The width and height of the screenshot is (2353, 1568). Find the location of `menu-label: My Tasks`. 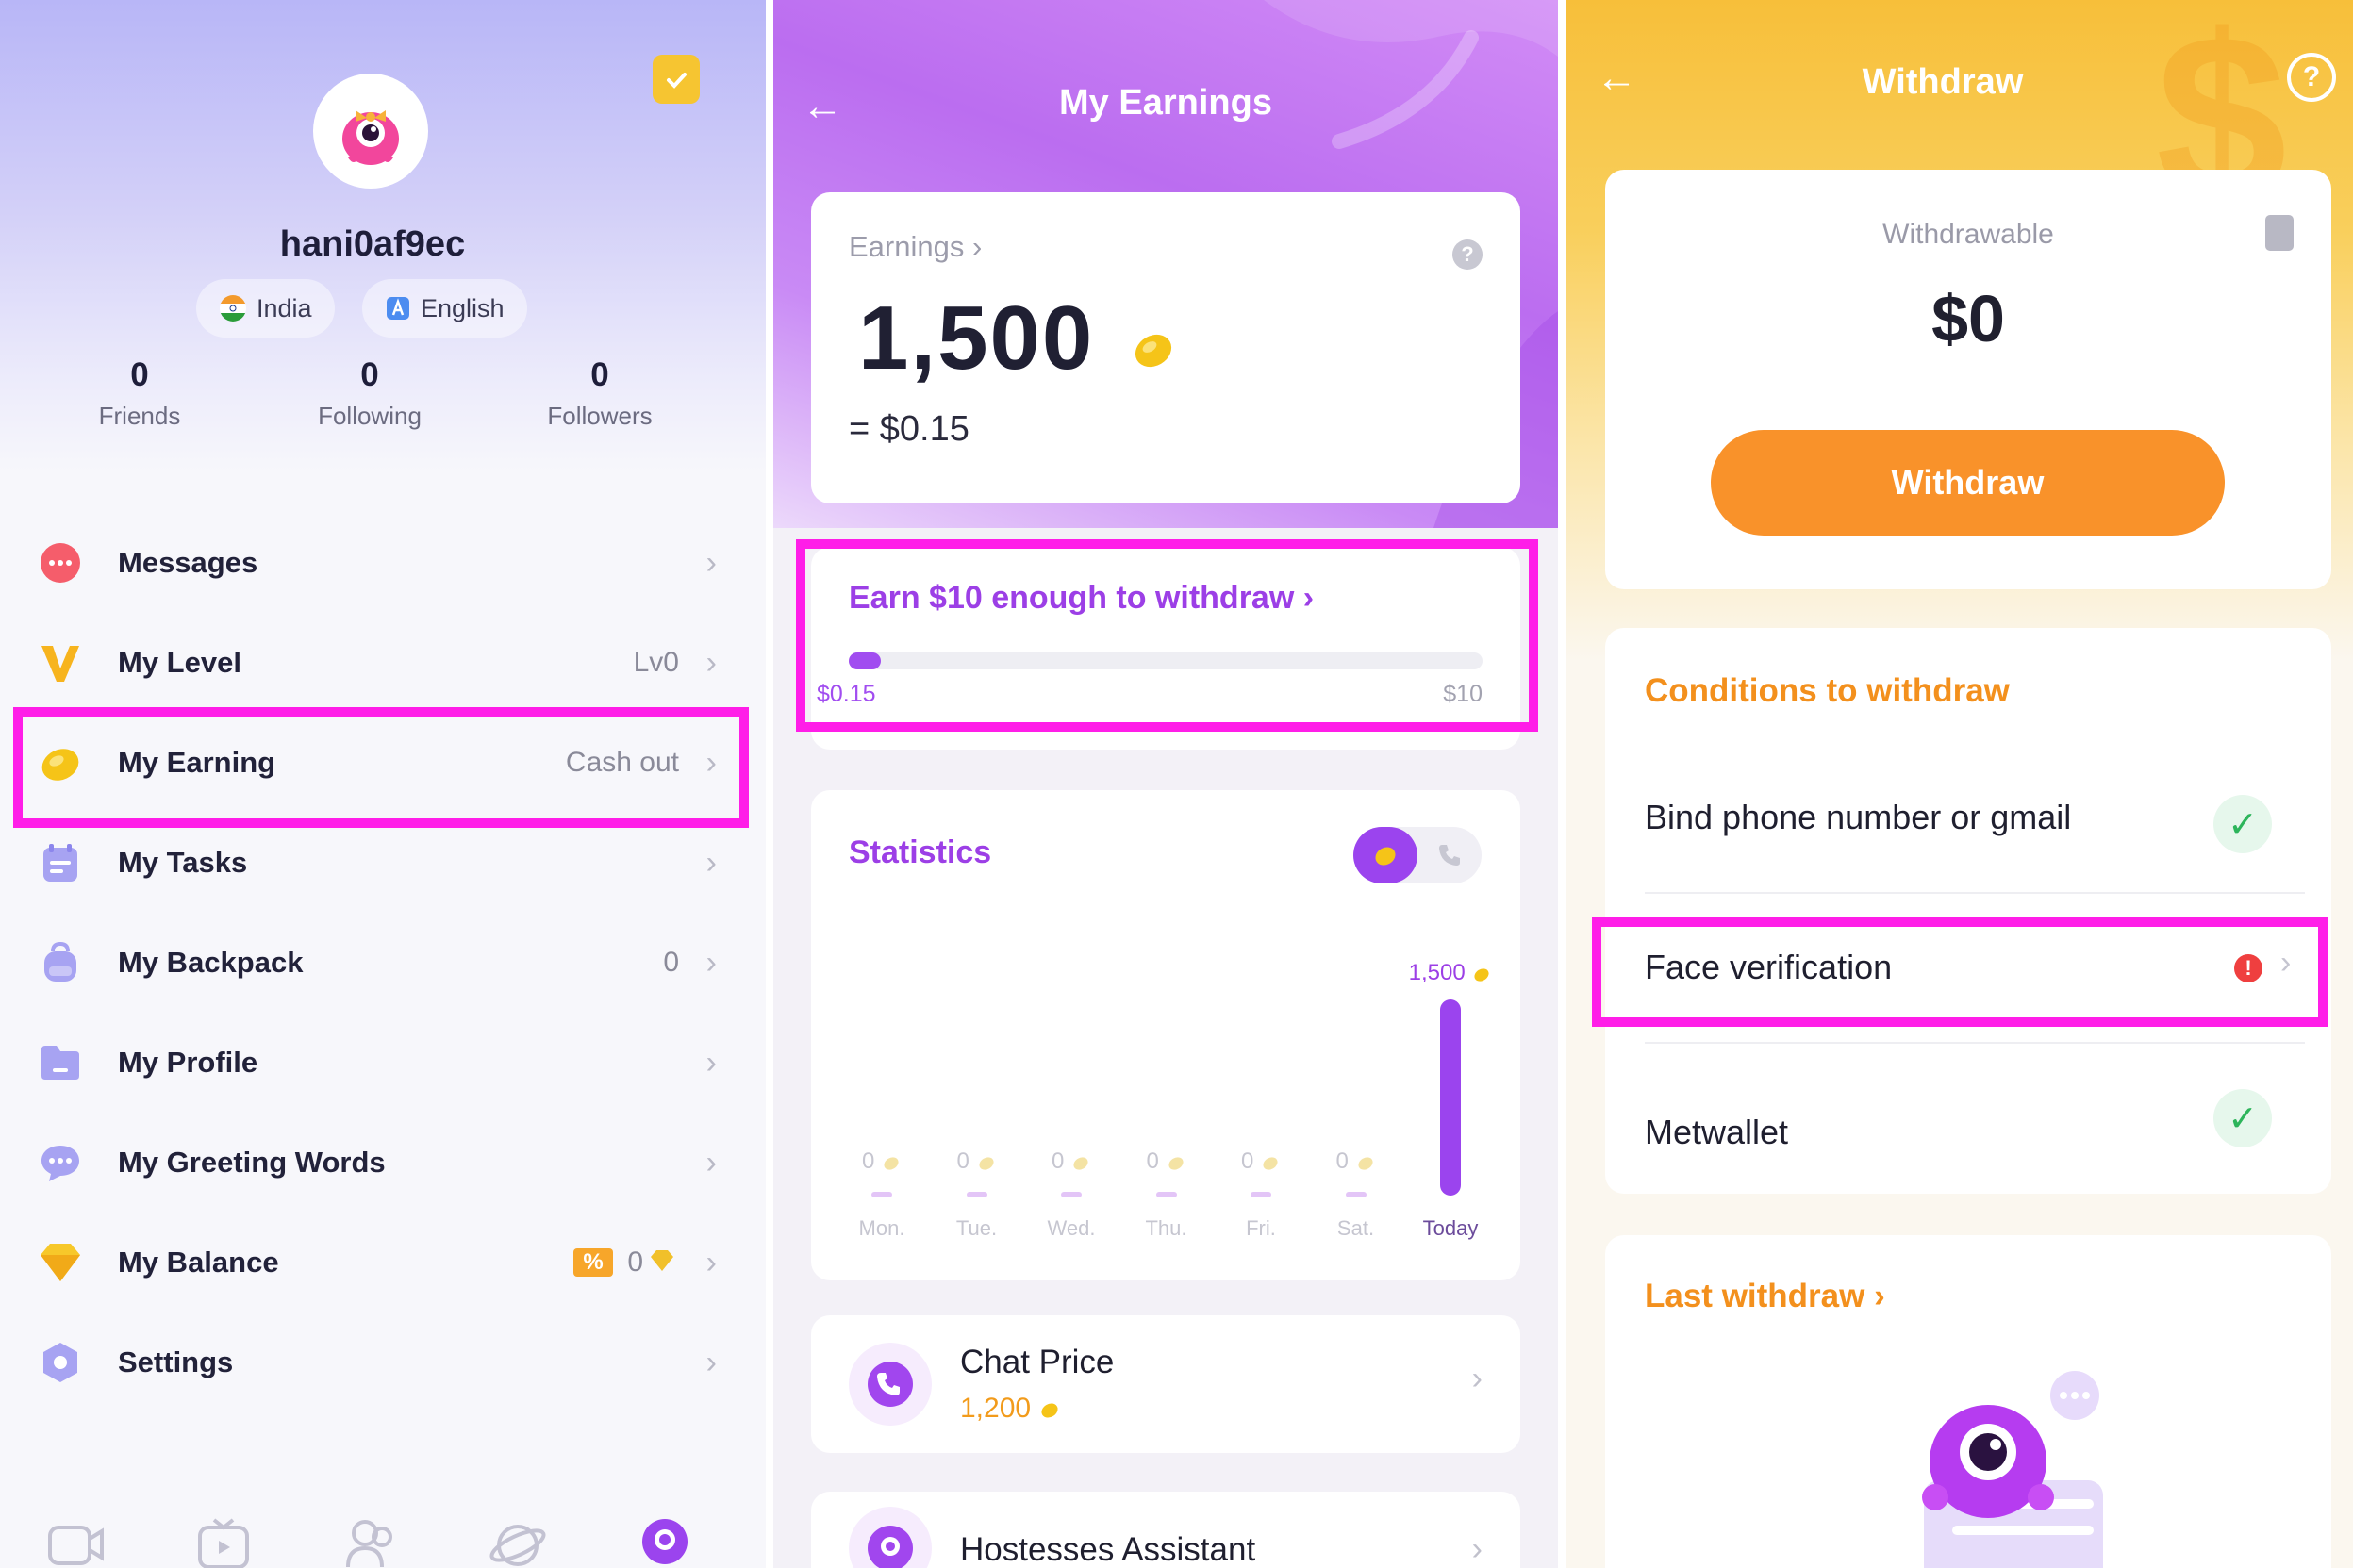

menu-label: My Tasks is located at coordinates (183, 862).